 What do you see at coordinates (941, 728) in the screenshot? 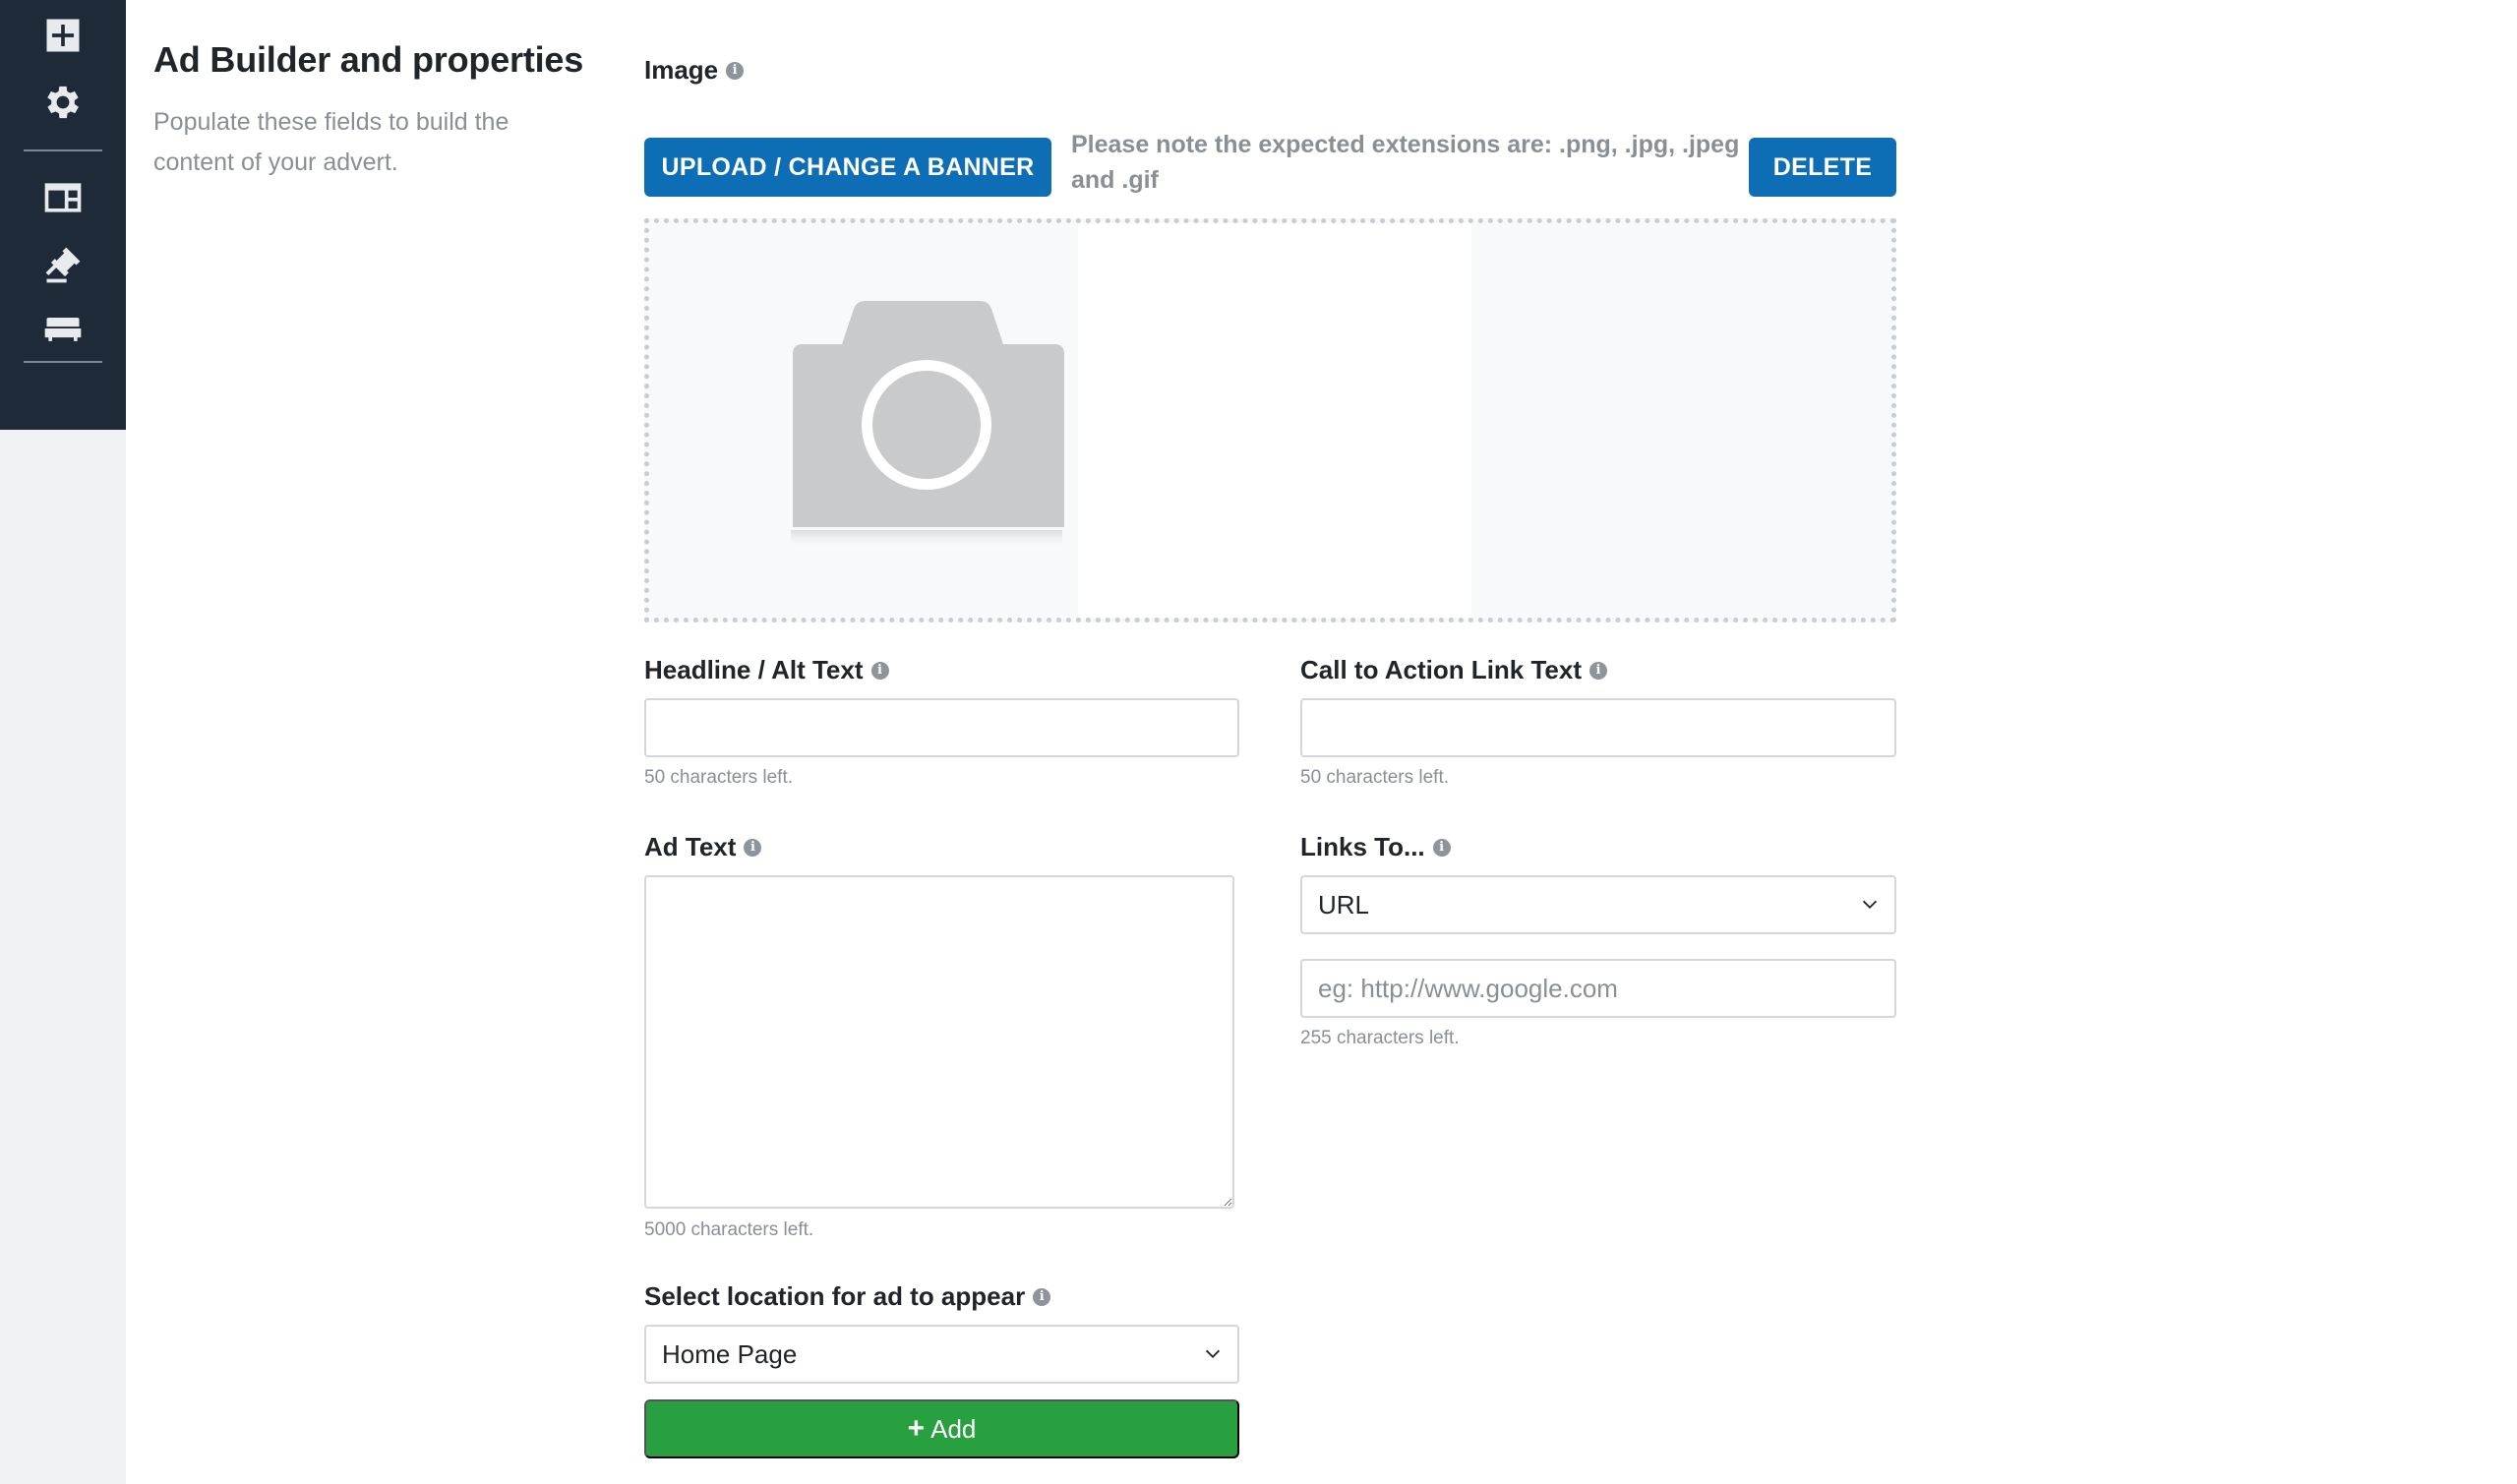
I see `headline-input` at bounding box center [941, 728].